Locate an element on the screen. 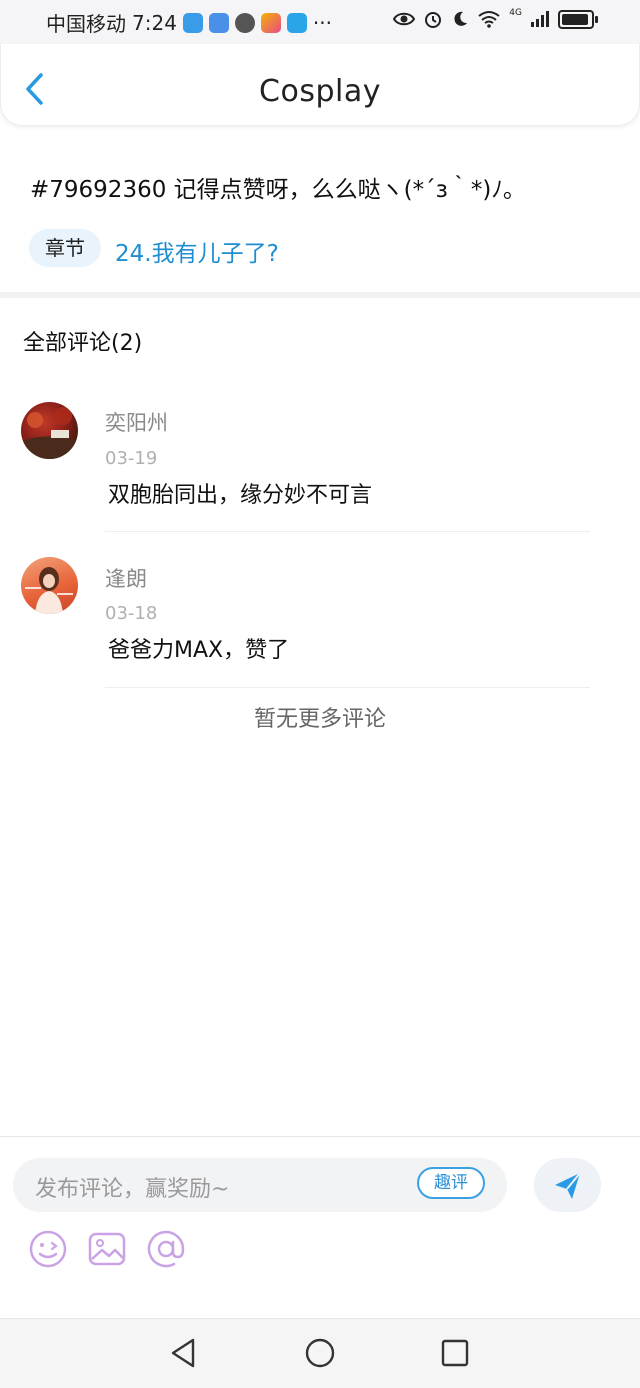  comment-input-bar: 发布评论，赢奖励~ 趣评 is located at coordinates (320, 1227).